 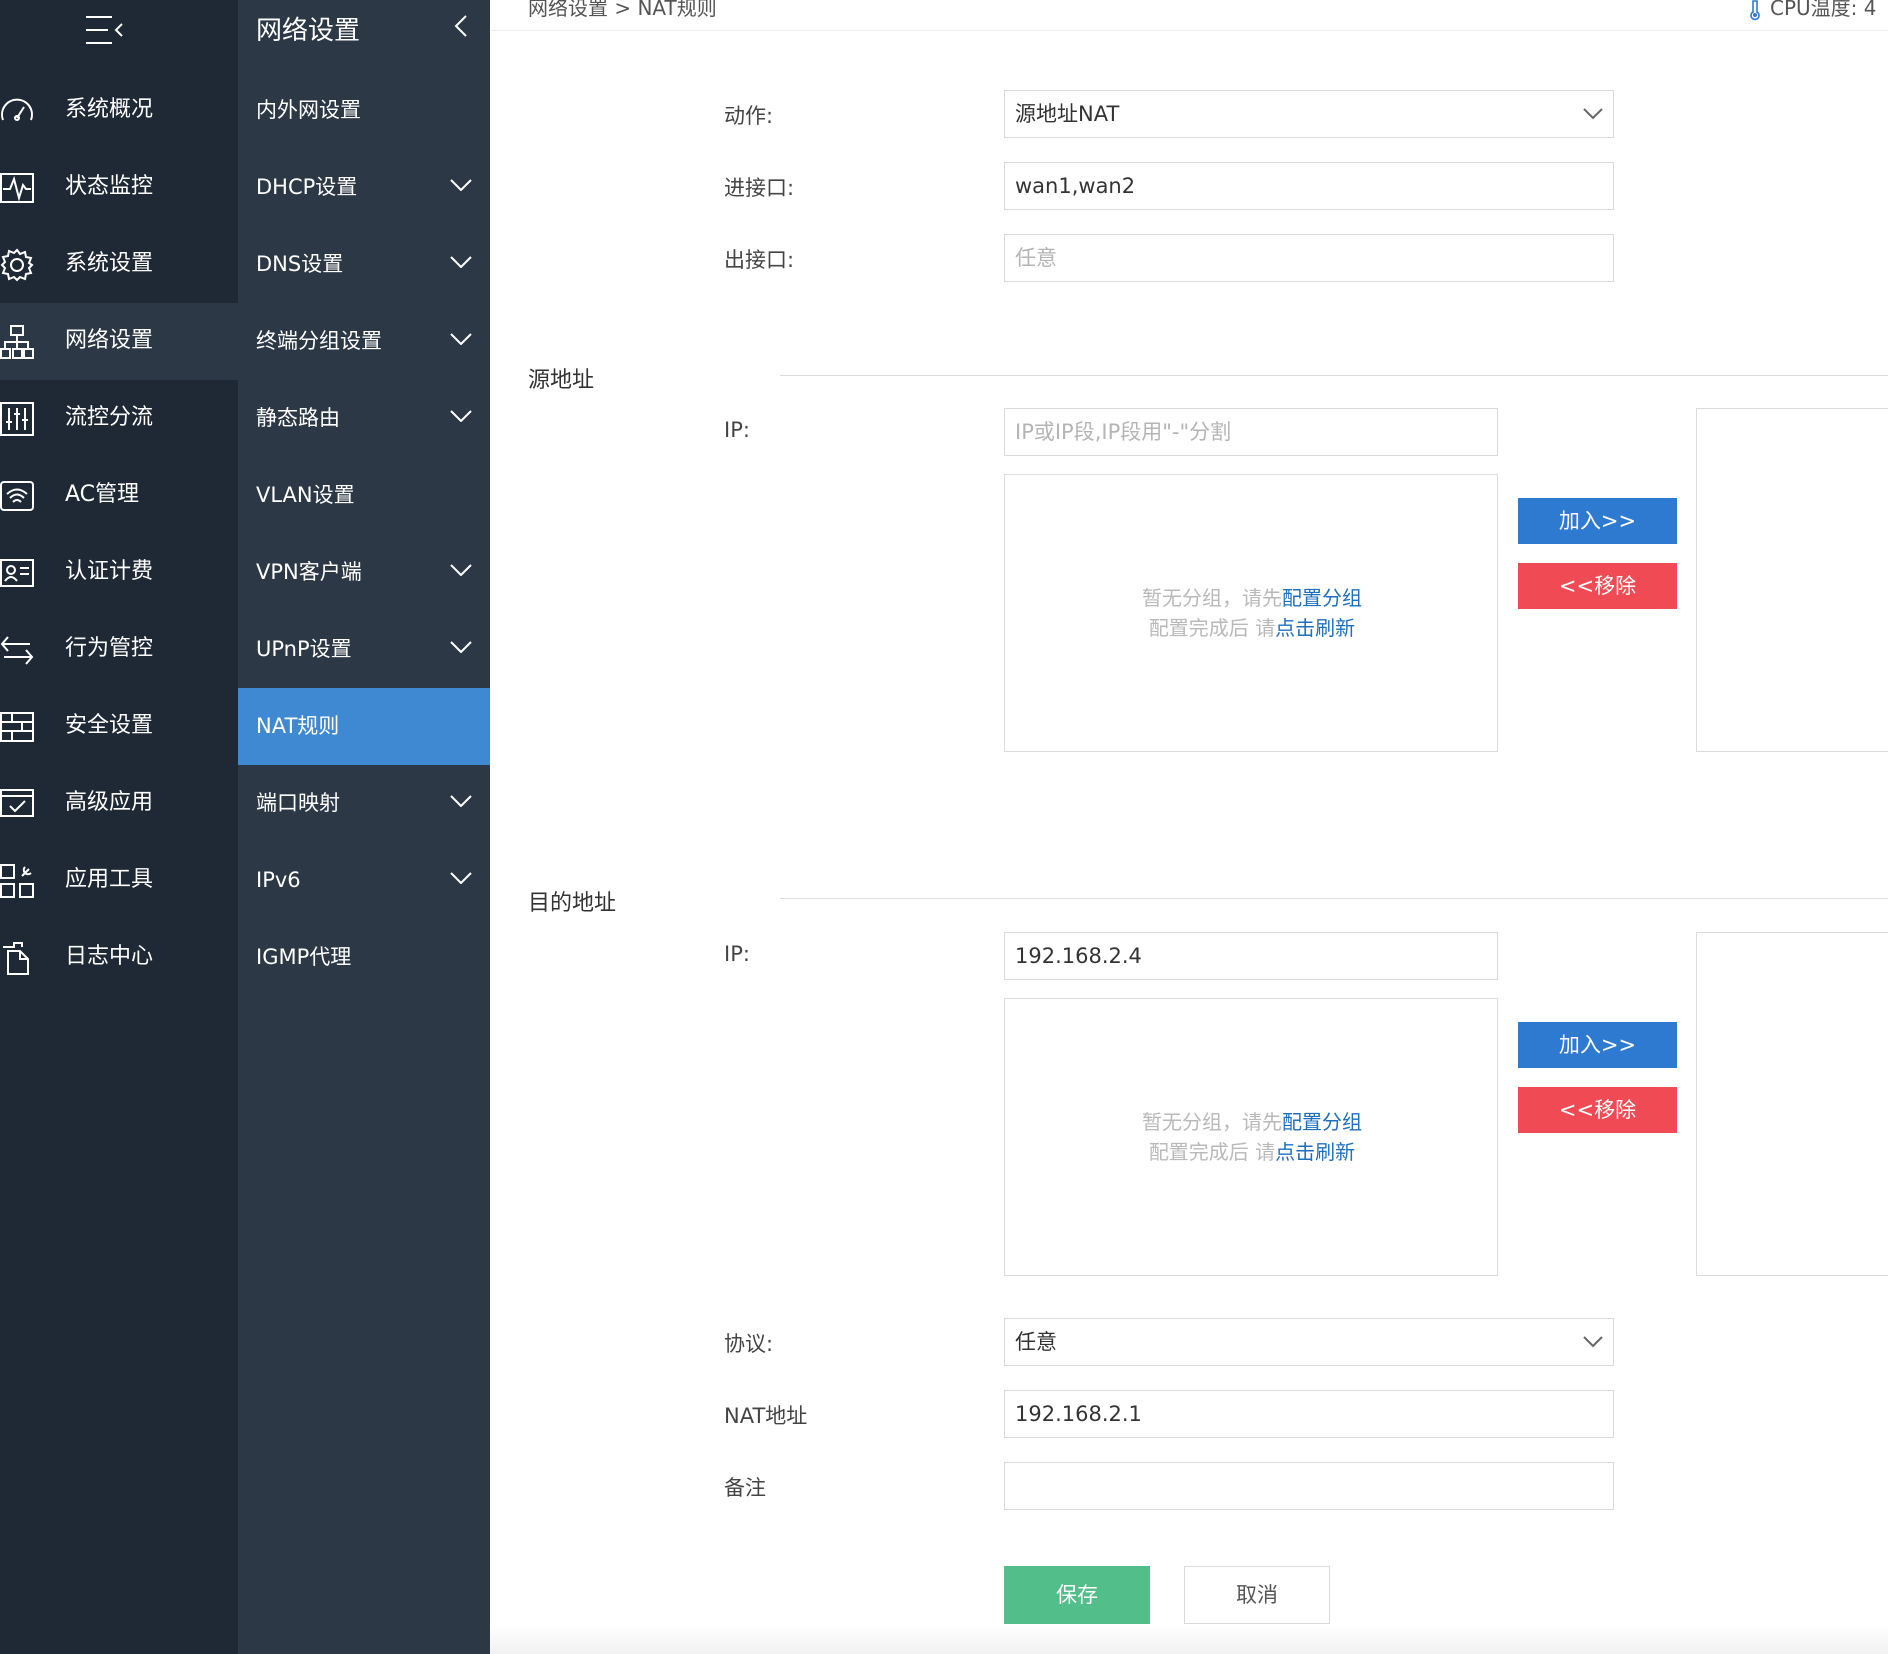 I want to click on nav-item-behavior-control: 行为管控, so click(x=119, y=649).